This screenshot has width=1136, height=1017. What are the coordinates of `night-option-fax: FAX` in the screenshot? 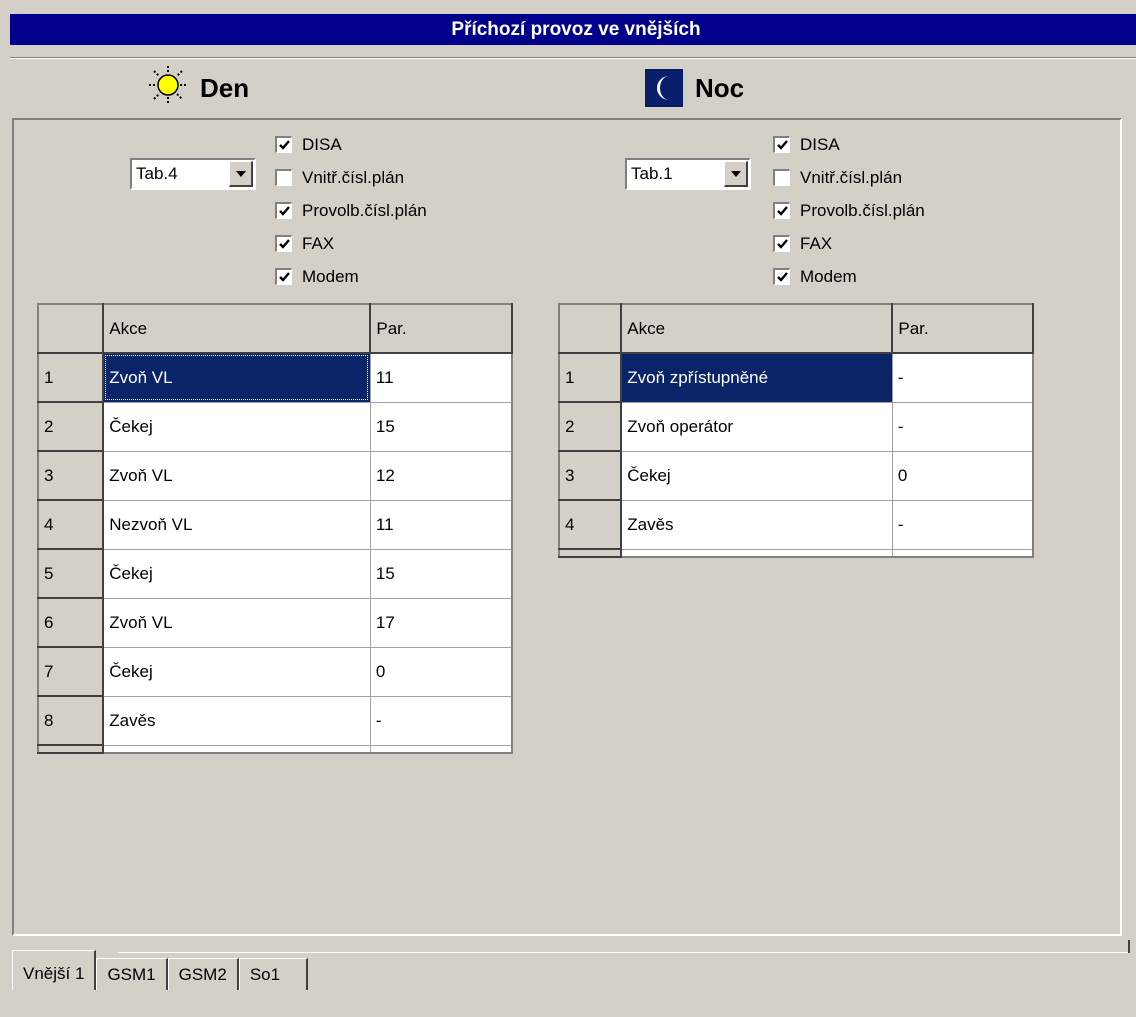 It's located at (849, 243).